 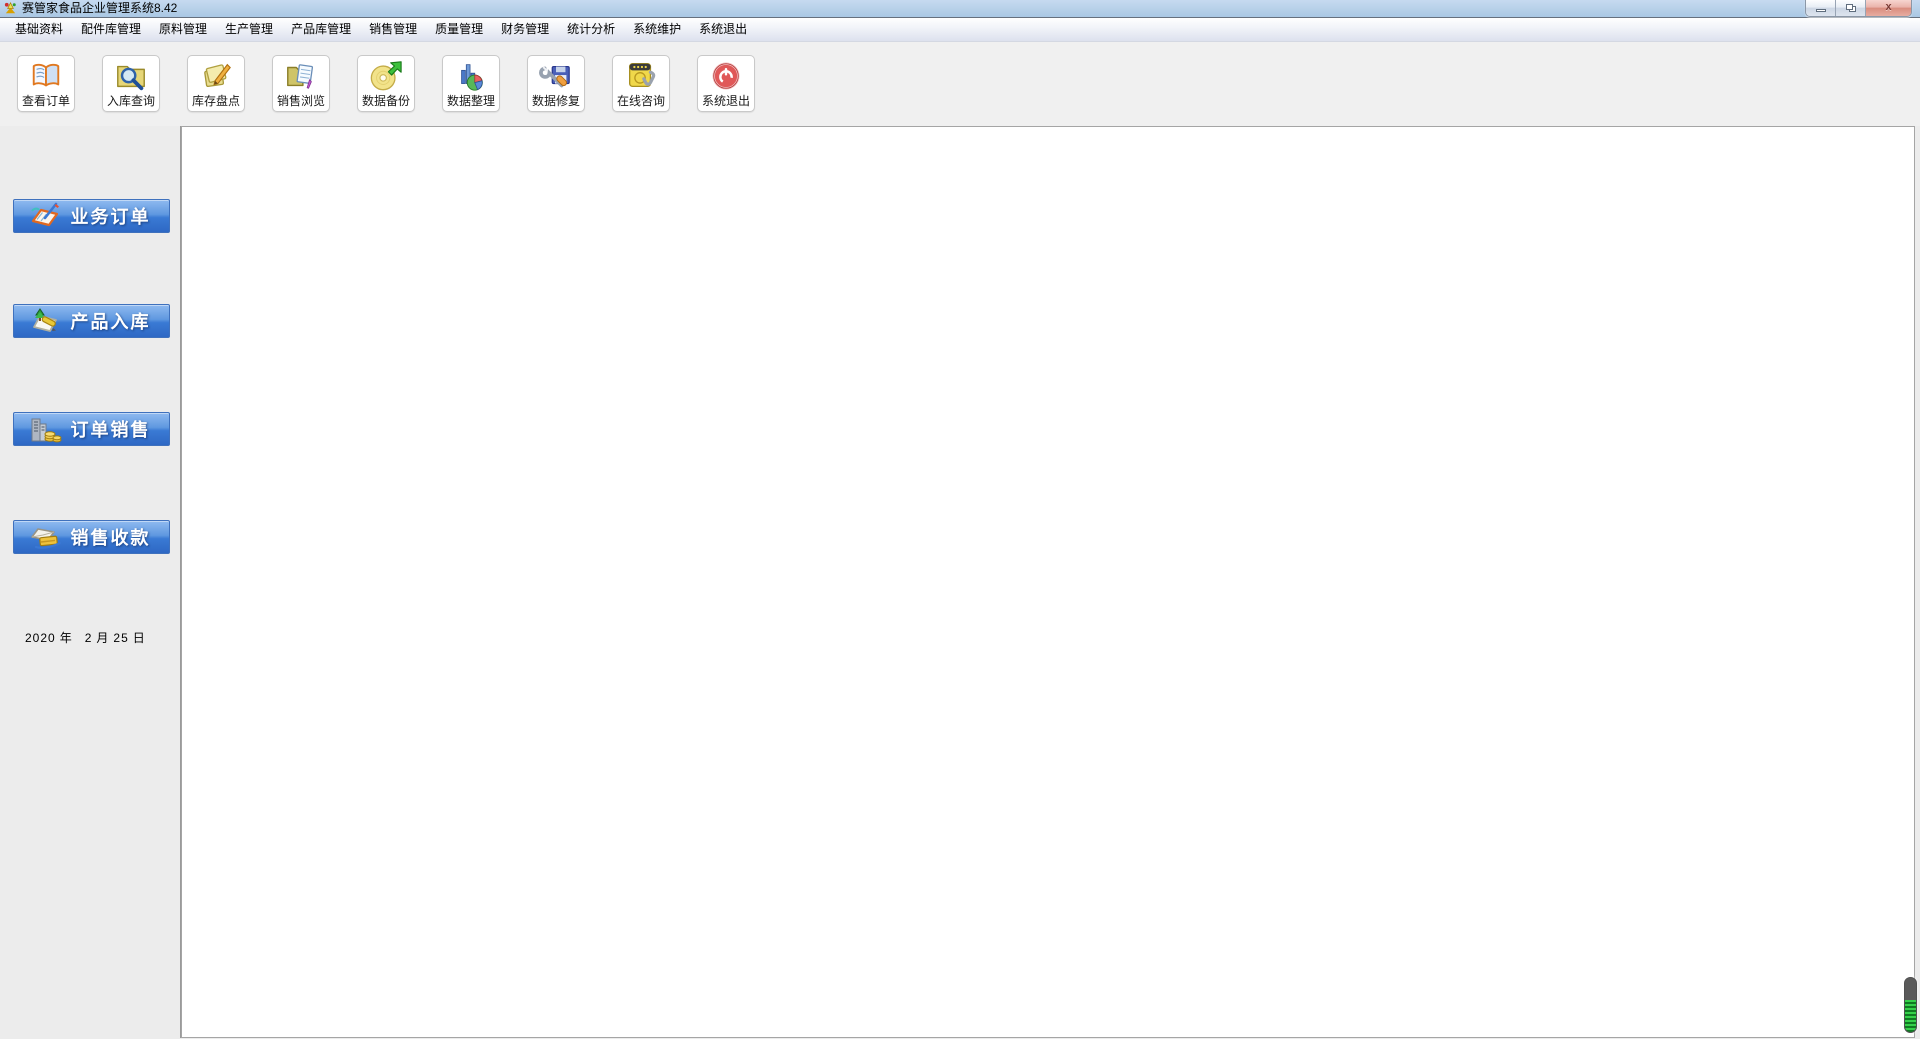 What do you see at coordinates (46, 538) in the screenshot?
I see `envelope-card-icon` at bounding box center [46, 538].